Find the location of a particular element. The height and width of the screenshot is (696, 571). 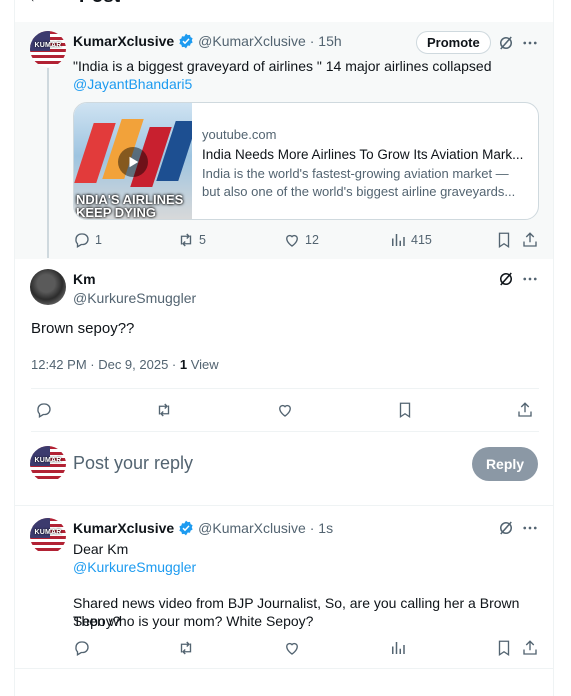

page-title: Post is located at coordinates (99, 4).